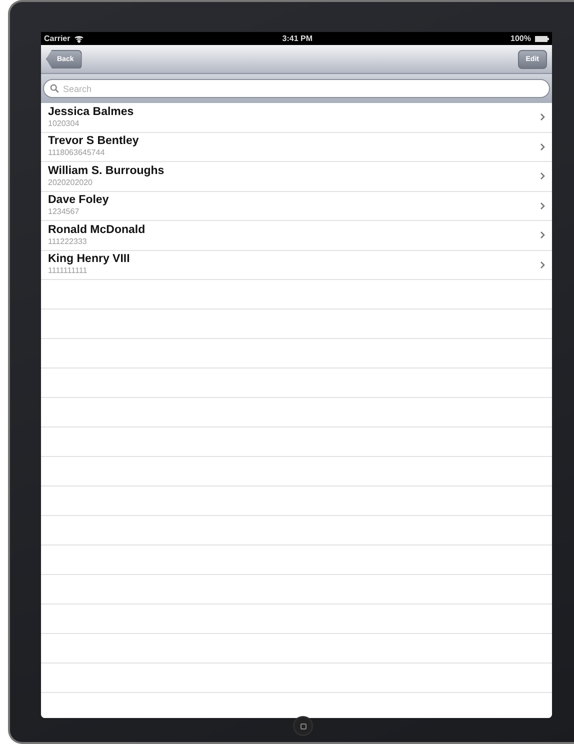 The image size is (574, 744). Describe the element at coordinates (79, 38) in the screenshot. I see `wifi-icon` at that location.